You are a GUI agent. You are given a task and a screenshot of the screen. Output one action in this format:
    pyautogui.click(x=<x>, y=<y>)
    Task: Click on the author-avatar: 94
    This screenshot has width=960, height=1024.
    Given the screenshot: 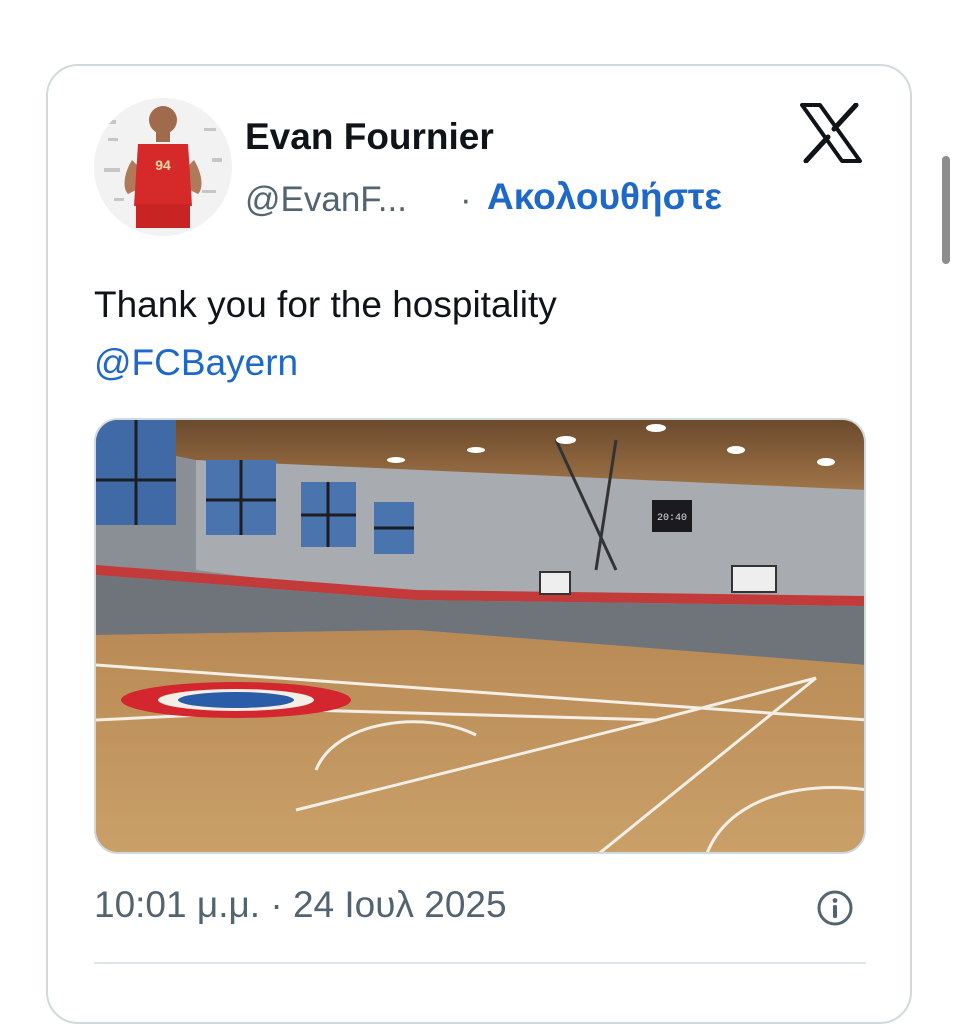 What is the action you would take?
    pyautogui.click(x=163, y=167)
    